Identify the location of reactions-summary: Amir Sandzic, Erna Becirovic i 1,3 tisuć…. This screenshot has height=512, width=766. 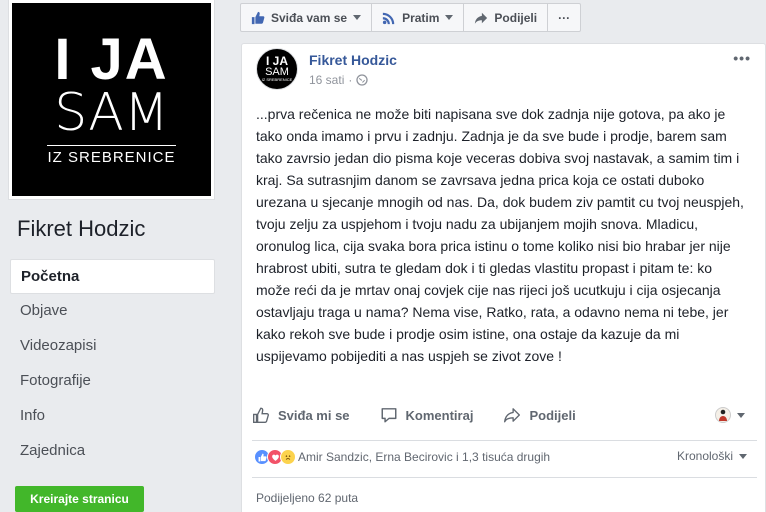
(506, 457).